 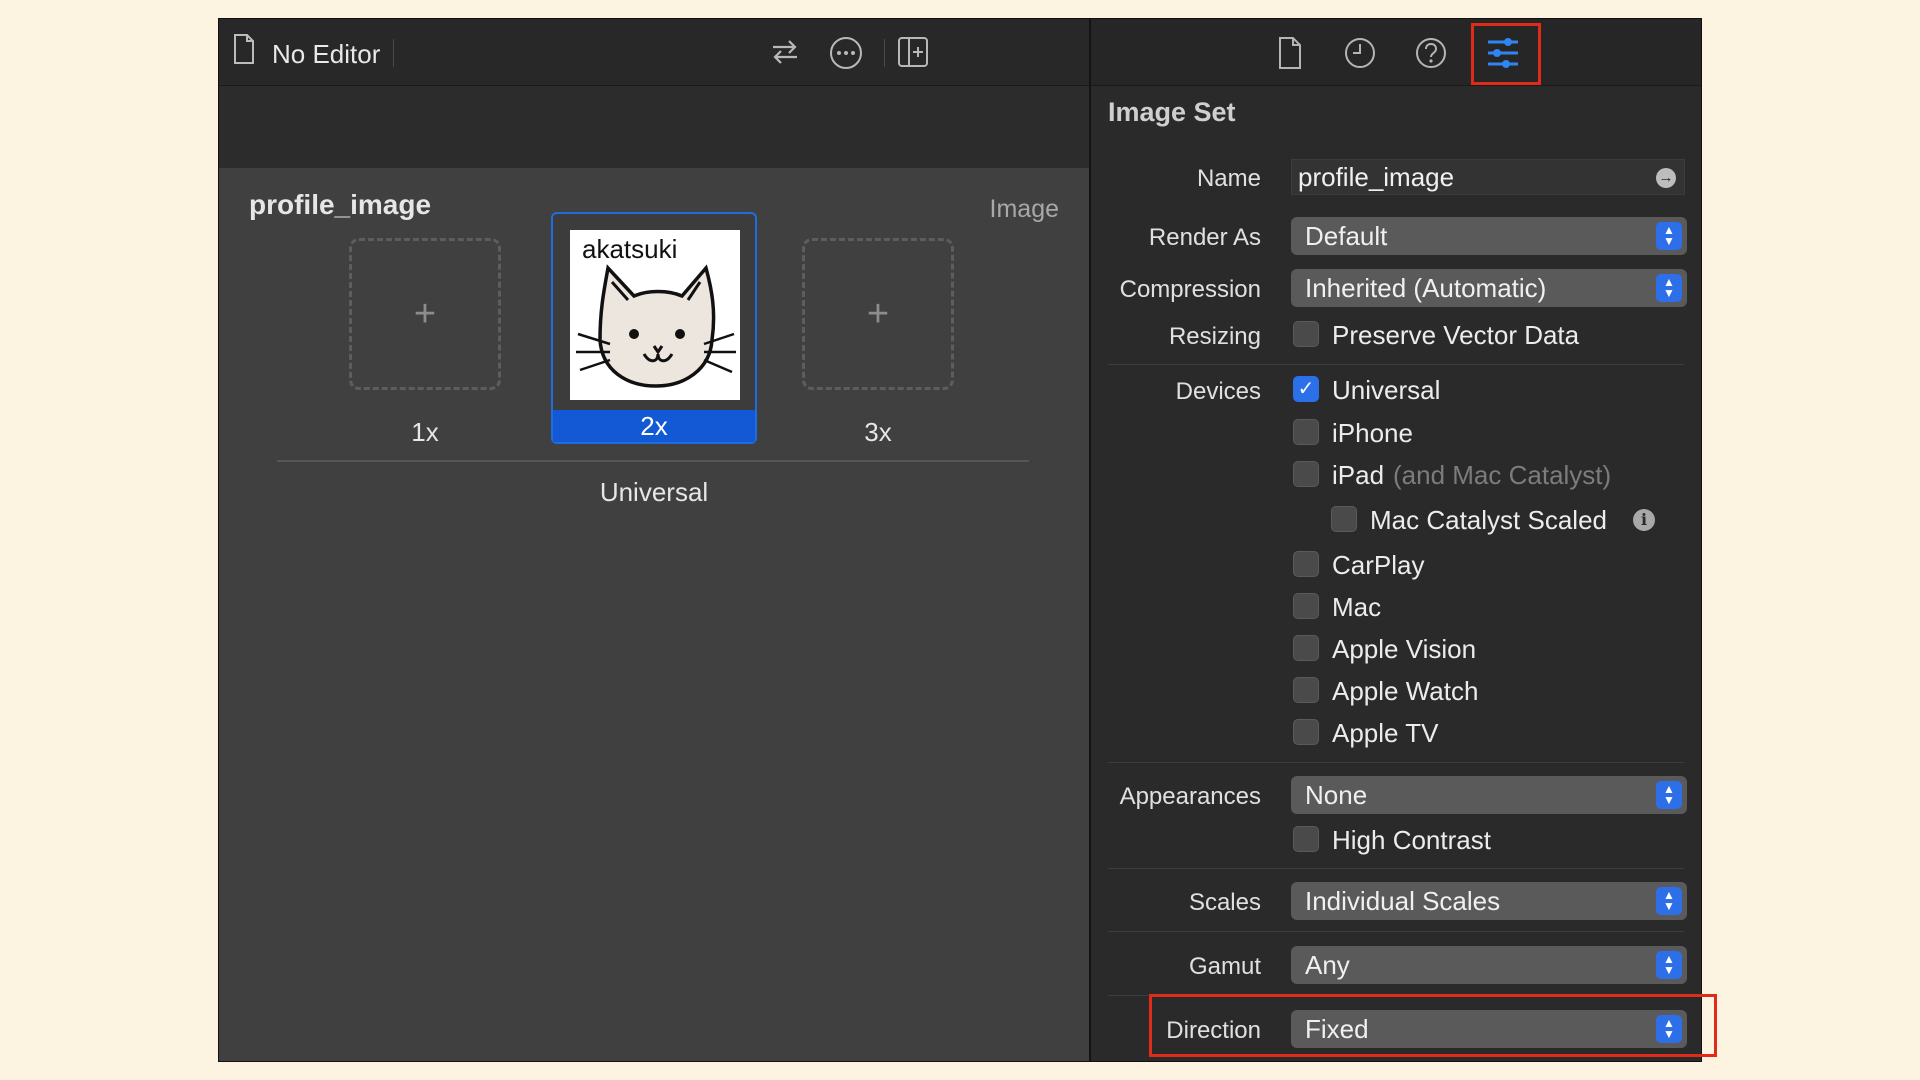 What do you see at coordinates (1172, 112) in the screenshot?
I see `section-title: Image Set` at bounding box center [1172, 112].